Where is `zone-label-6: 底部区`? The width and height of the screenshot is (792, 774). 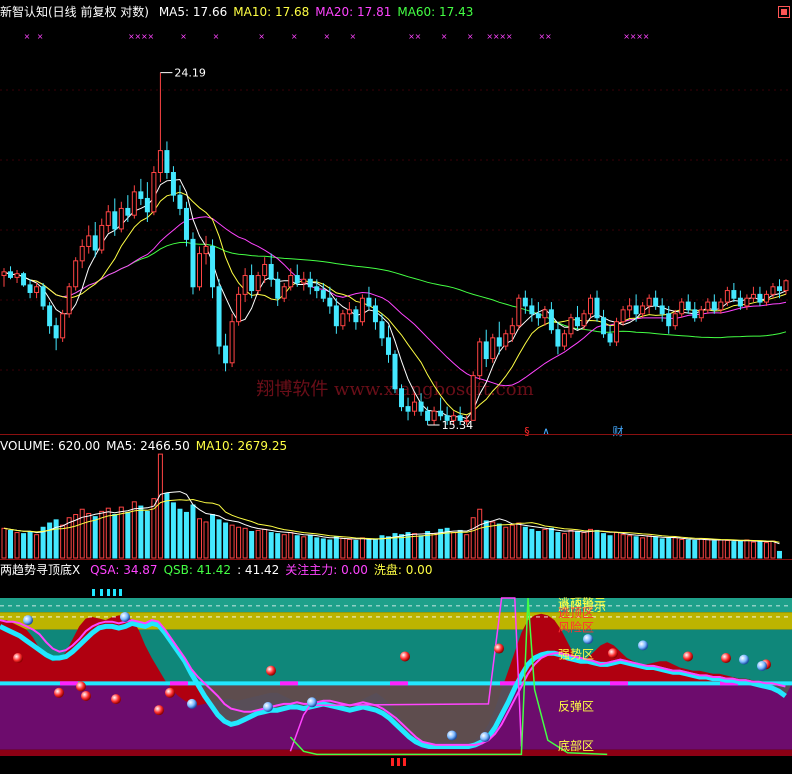
zone-label-6: 底部区 is located at coordinates (576, 745).